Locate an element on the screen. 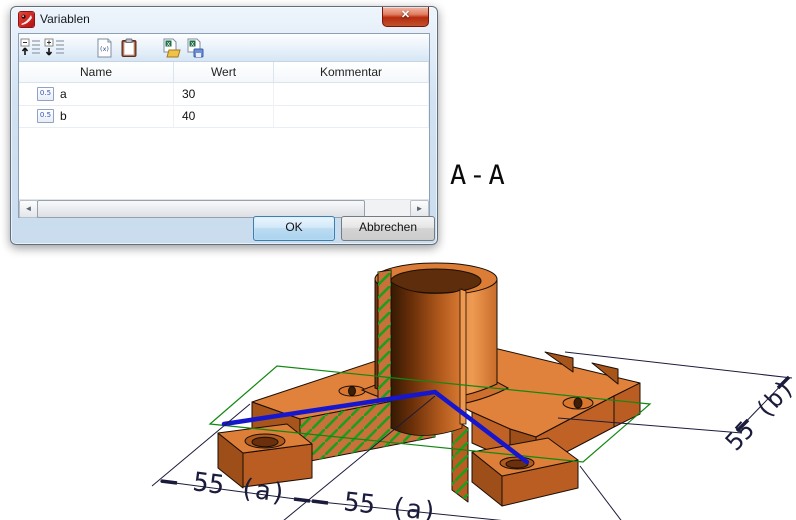  variable-name: b is located at coordinates (63, 116).